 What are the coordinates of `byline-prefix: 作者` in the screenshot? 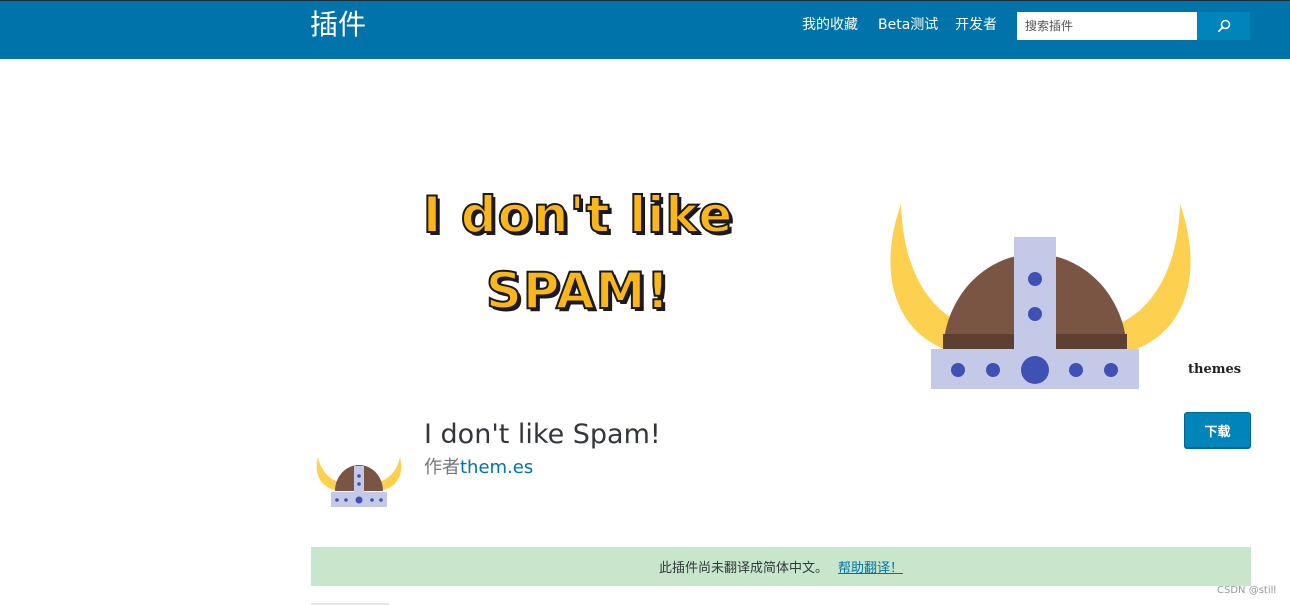 It's located at (442, 467).